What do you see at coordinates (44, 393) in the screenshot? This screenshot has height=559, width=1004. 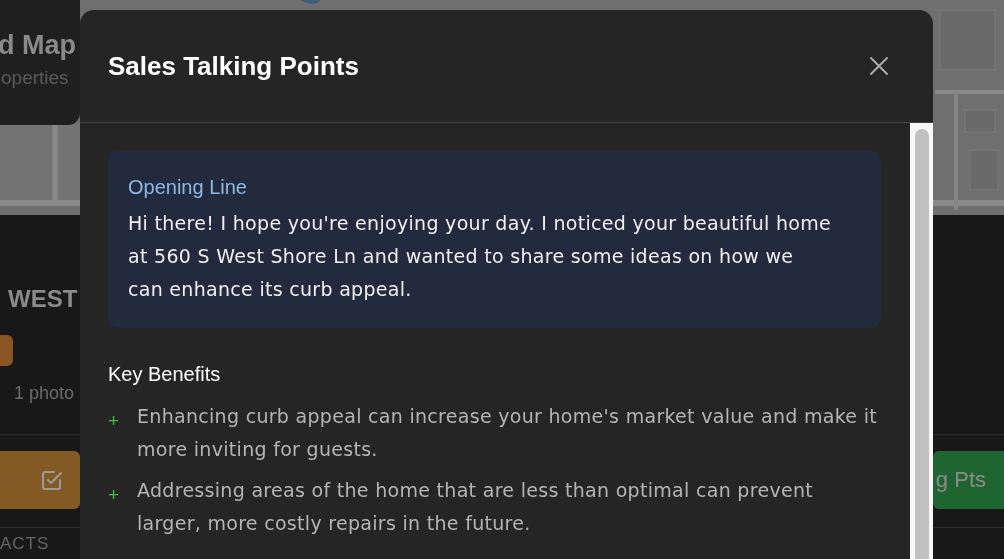 I see `photo-count: 1 photo` at bounding box center [44, 393].